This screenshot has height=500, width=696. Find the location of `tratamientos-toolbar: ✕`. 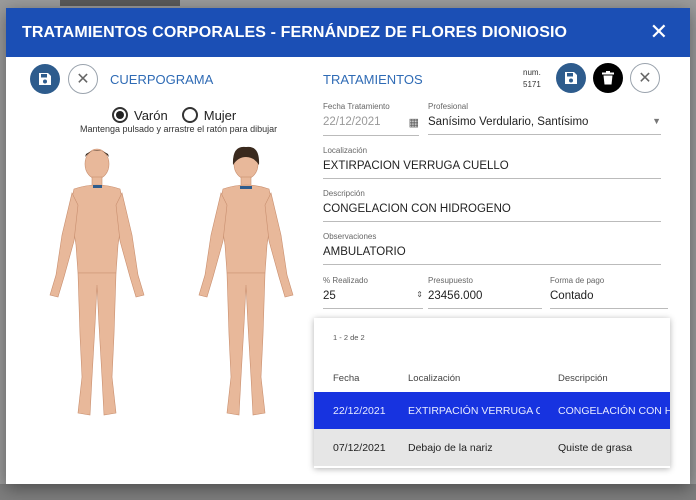

tratamientos-toolbar: ✕ is located at coordinates (608, 78).